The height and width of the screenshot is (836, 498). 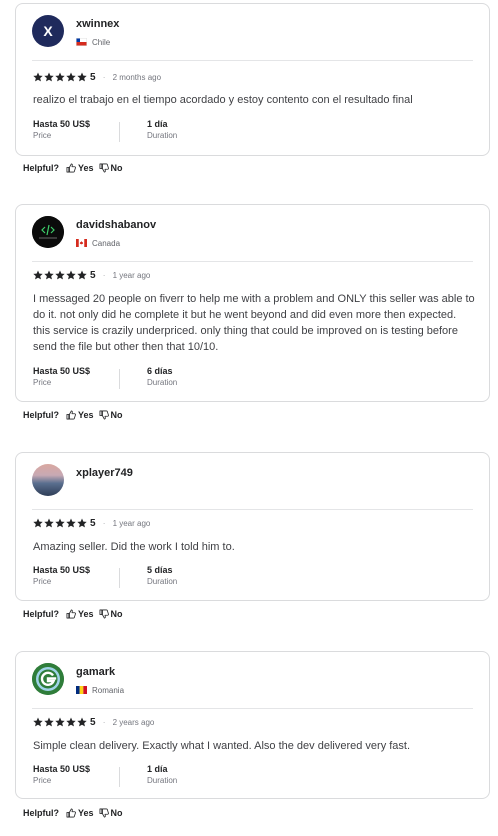 I want to click on duration-block: 6 días Duration, so click(x=162, y=376).